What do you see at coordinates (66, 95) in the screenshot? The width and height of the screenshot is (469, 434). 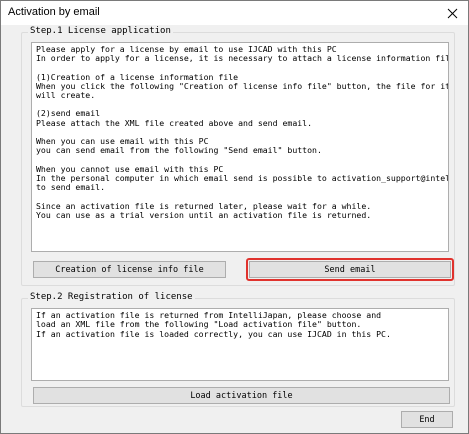 I see `step1-text-line: will create.` at bounding box center [66, 95].